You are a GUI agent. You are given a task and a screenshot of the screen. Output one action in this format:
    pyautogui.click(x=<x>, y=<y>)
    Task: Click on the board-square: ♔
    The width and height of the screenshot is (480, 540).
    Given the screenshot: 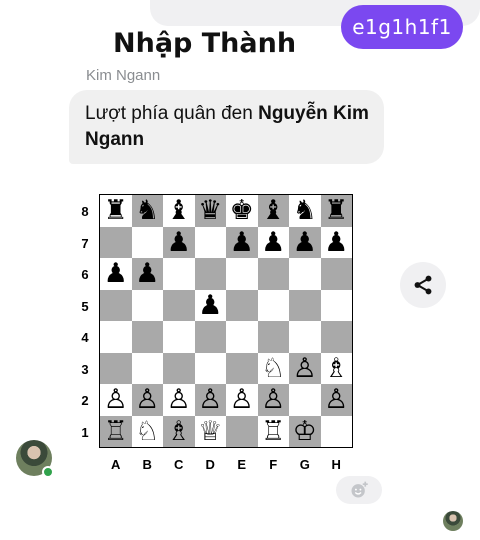 What is the action you would take?
    pyautogui.click(x=305, y=431)
    